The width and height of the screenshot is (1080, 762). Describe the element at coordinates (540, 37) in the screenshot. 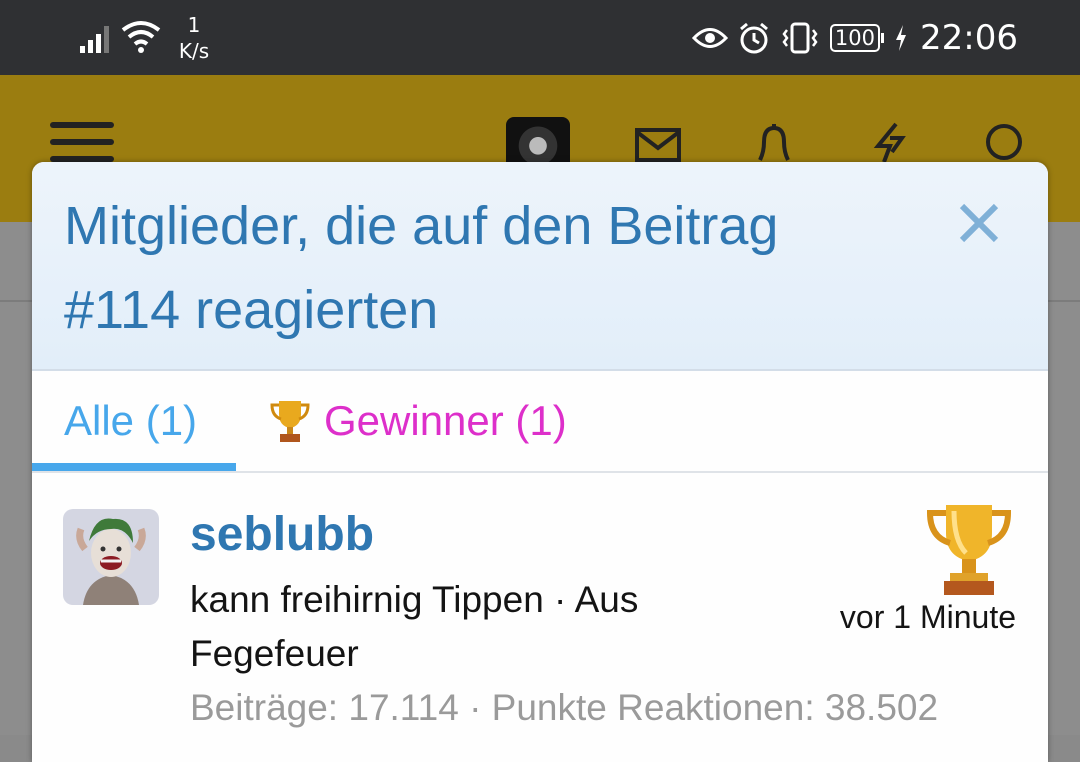

I see `status-bar: 1 K/s 100 22:06` at that location.